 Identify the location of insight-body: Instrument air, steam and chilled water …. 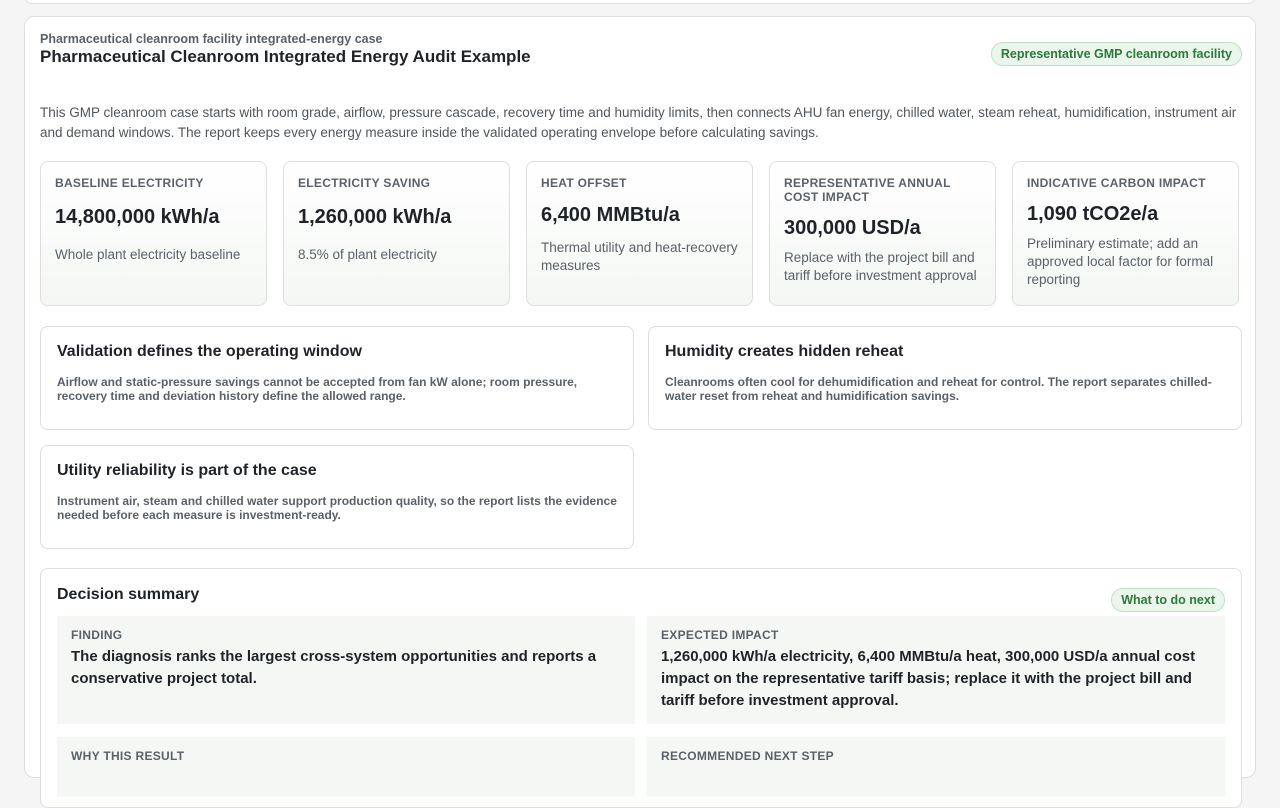
(337, 508).